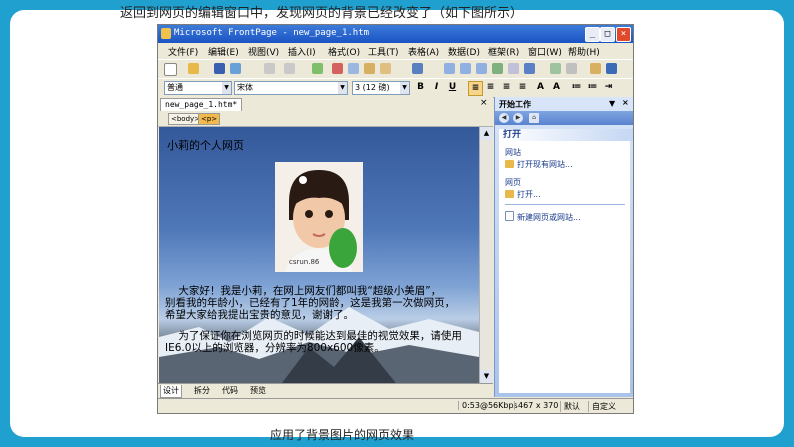  Describe the element at coordinates (289, 68) in the screenshot. I see `preview-icon` at that location.